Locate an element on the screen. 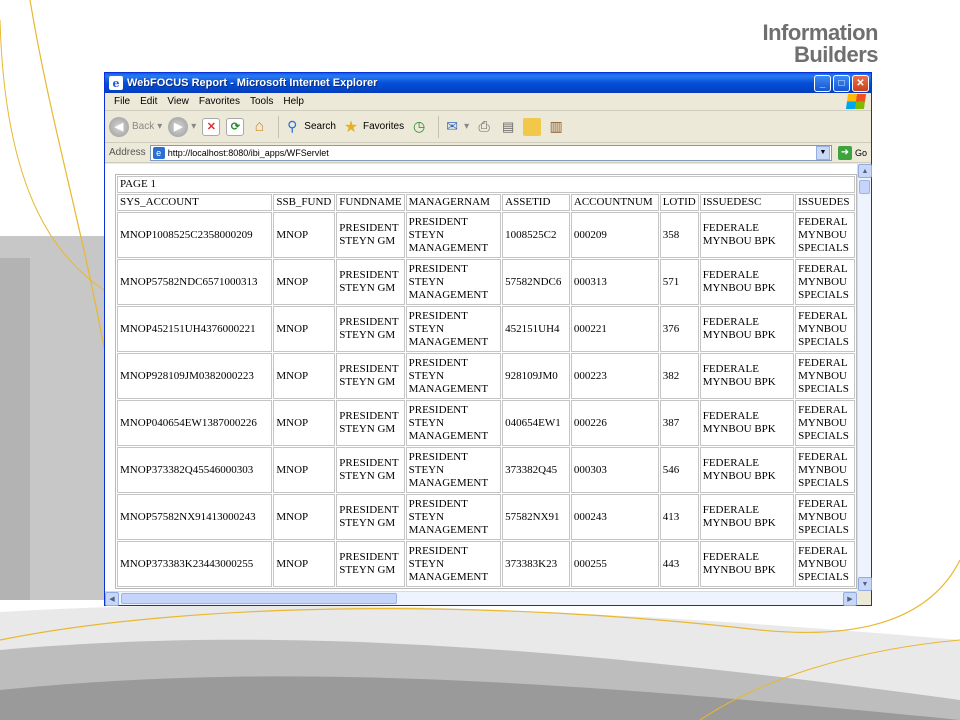 The height and width of the screenshot is (720, 960). favorites-button: ★ Favorites is located at coordinates (373, 127).